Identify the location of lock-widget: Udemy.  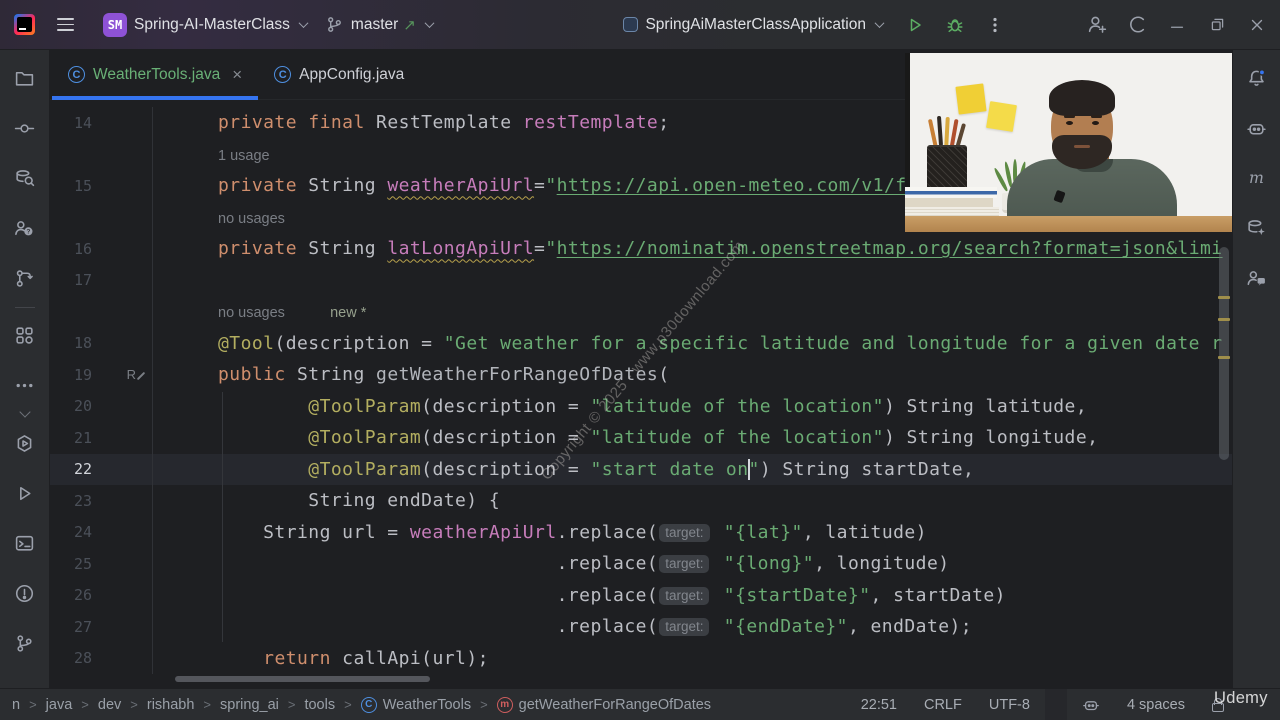
(1241, 700).